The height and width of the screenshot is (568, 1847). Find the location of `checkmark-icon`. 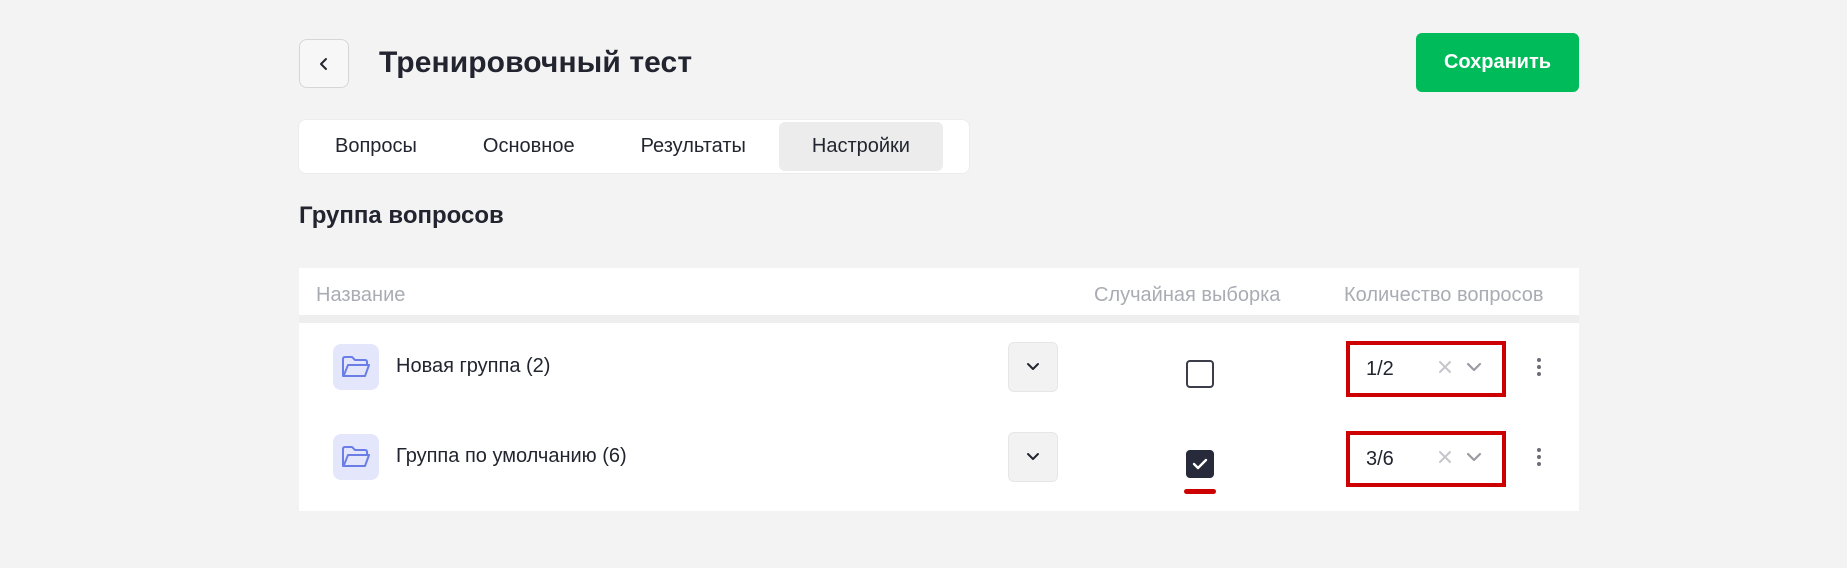

checkmark-icon is located at coordinates (1200, 464).